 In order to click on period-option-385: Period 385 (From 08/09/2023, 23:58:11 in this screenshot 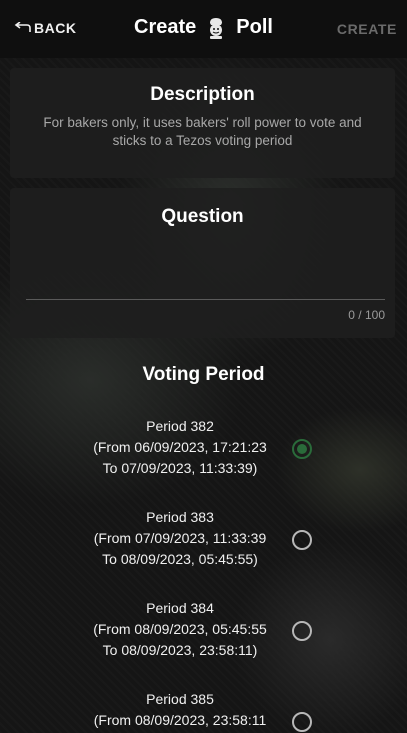, I will do `click(180, 710)`.